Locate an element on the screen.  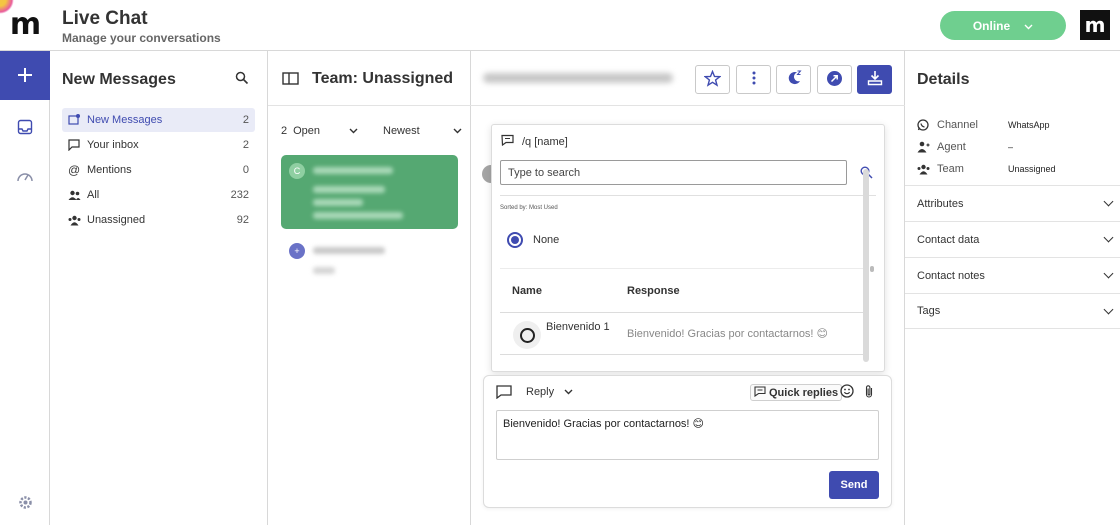
more-vertical-icon is located at coordinates (754, 79).